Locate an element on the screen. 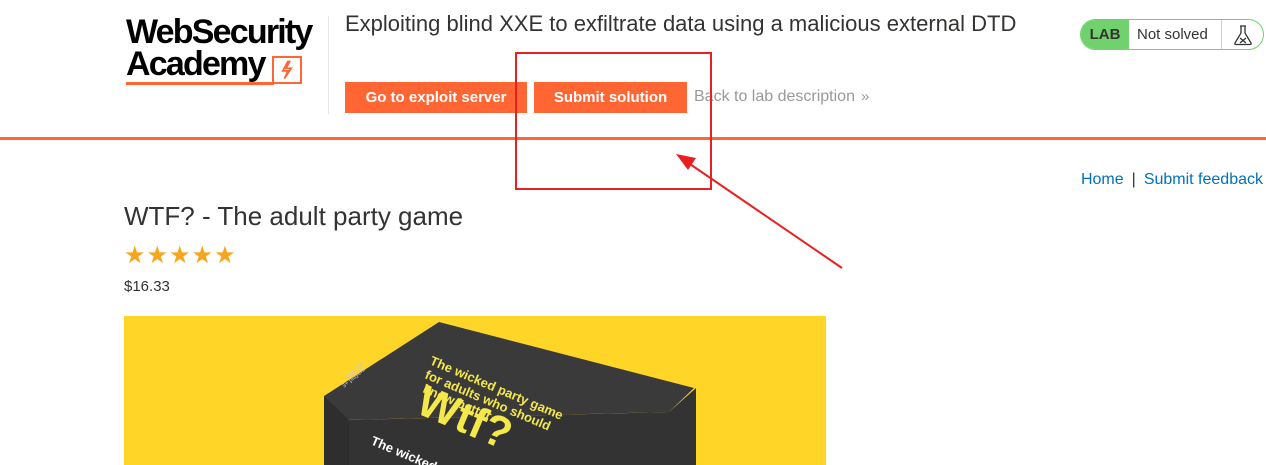  lab-status-text: Not solved is located at coordinates (1172, 34).